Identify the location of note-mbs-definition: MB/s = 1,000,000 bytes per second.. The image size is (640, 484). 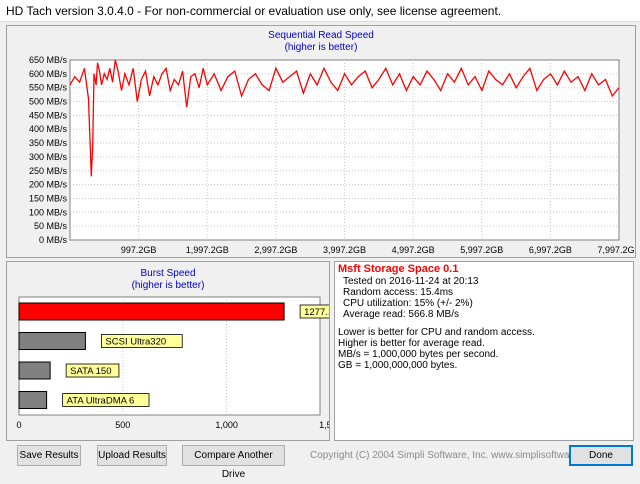
(418, 354).